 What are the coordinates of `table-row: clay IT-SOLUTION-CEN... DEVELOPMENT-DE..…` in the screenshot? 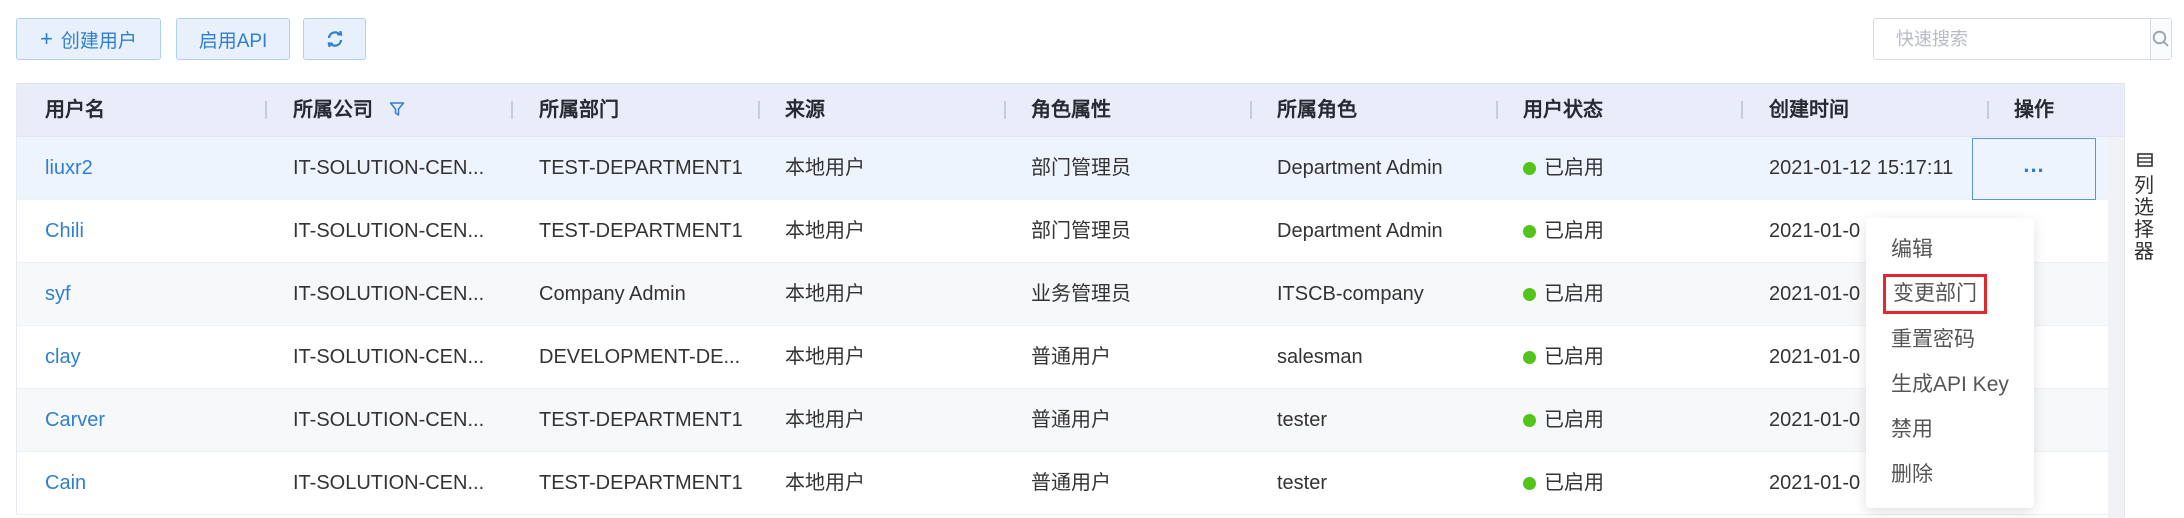 It's located at (1071, 357).